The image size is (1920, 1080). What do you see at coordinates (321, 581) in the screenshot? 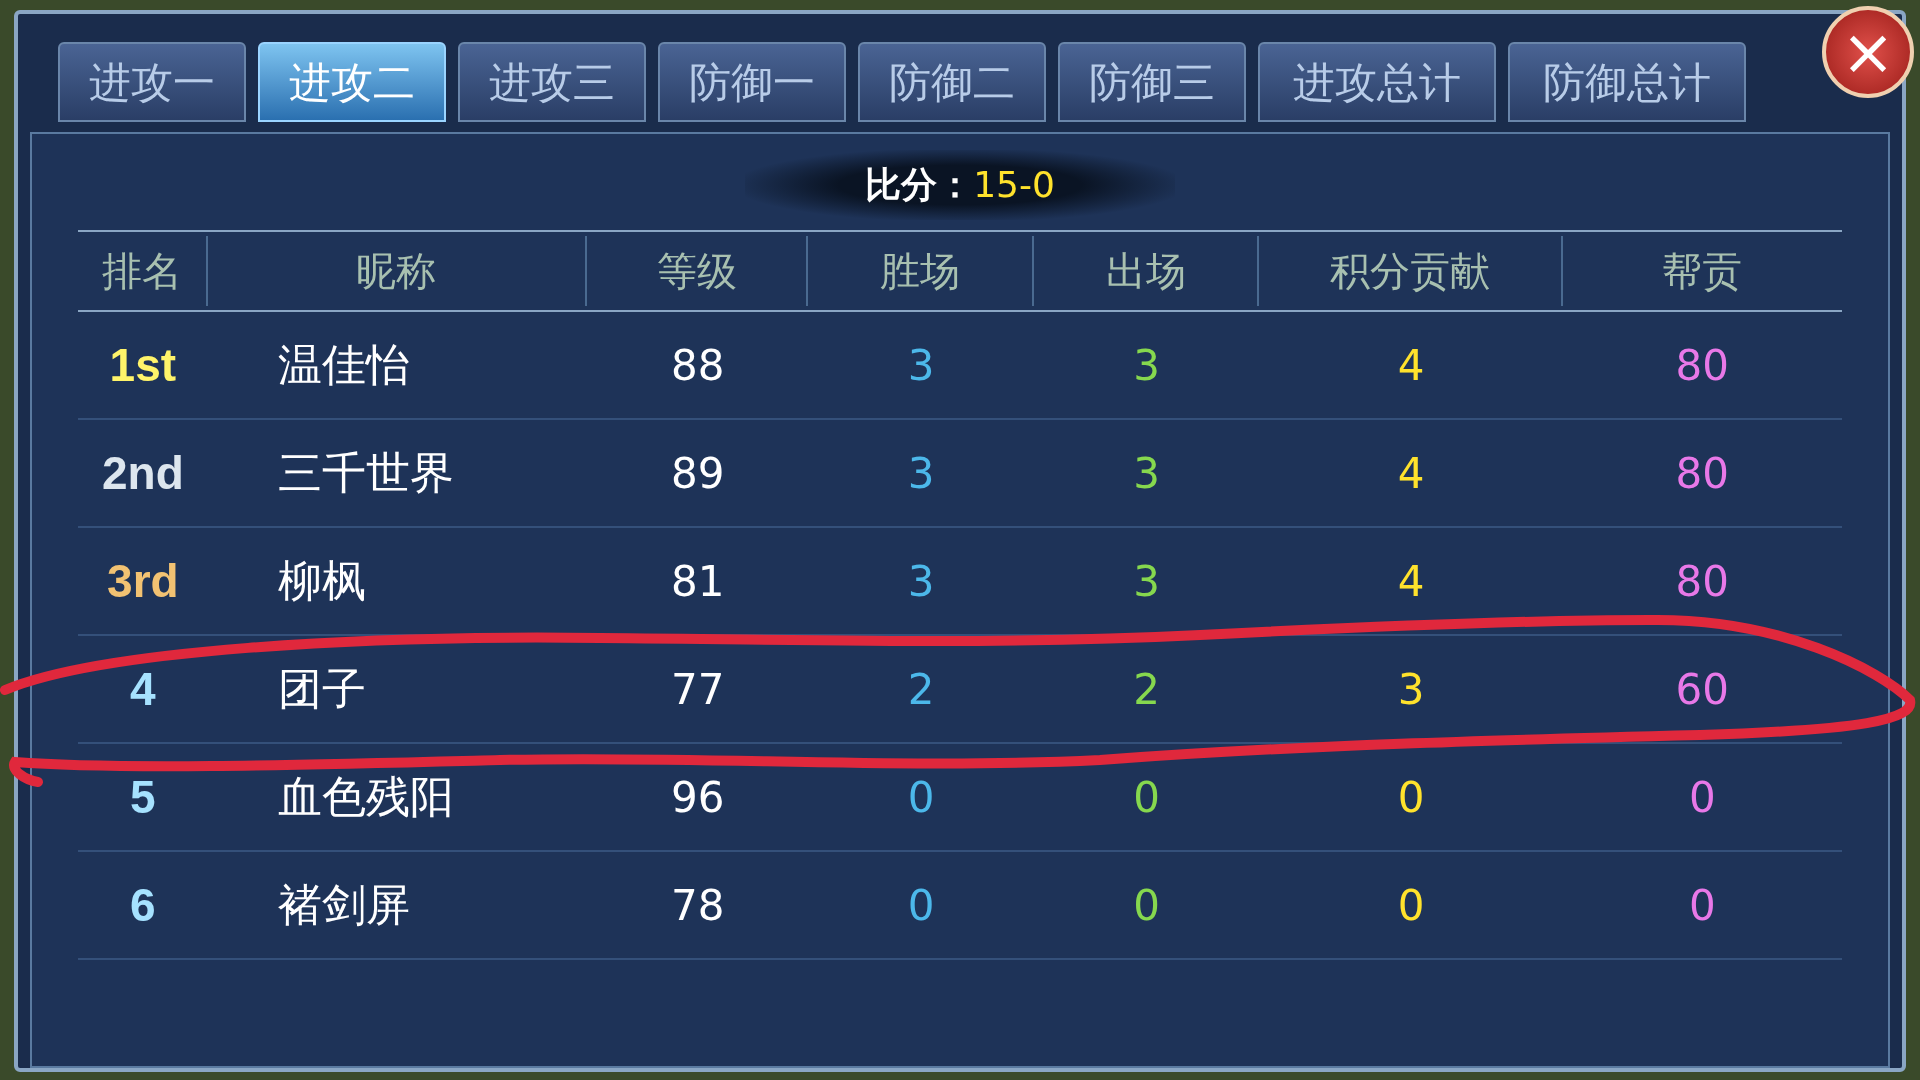
I see `player-name: 柳枫` at bounding box center [321, 581].